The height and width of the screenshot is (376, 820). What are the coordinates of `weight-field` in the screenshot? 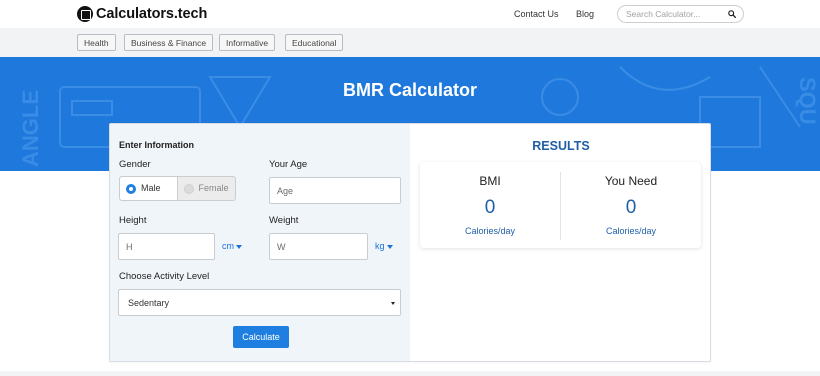 It's located at (318, 246).